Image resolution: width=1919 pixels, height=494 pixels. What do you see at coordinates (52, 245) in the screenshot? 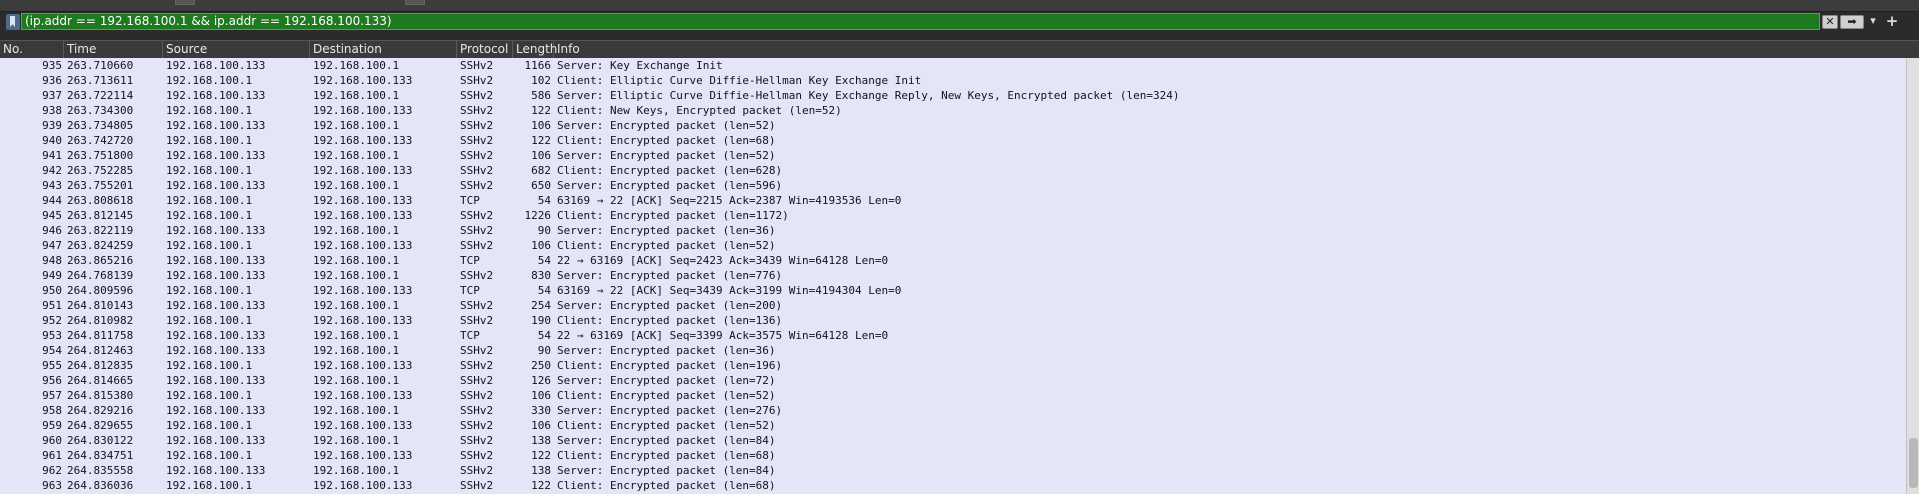
I see `packet-number: 947` at bounding box center [52, 245].